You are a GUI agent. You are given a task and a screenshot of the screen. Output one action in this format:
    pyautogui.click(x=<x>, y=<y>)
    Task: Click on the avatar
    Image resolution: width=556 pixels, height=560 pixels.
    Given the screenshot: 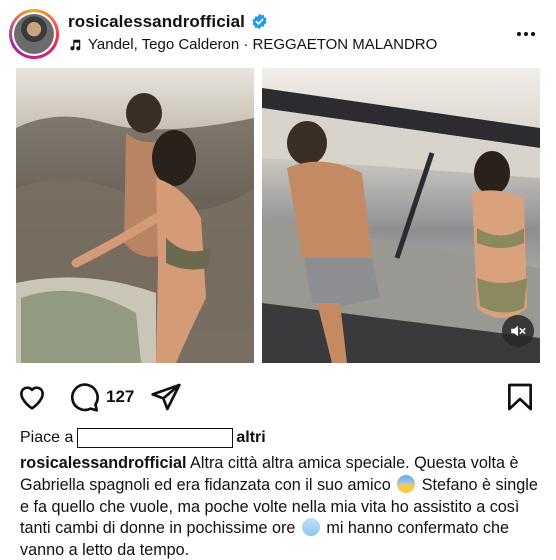 What is the action you would take?
    pyautogui.click(x=34, y=34)
    